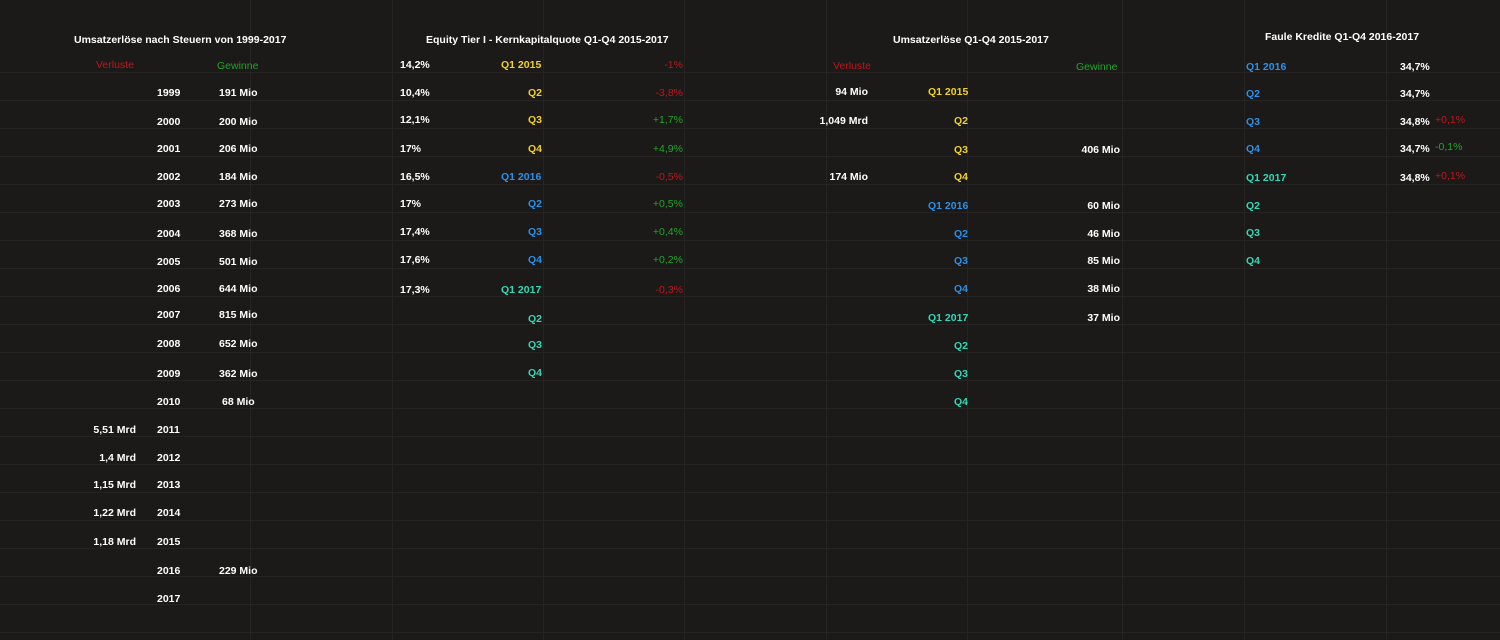 This screenshot has width=1500, height=640. Describe the element at coordinates (238, 122) in the screenshot. I see `revenue-yearly-gain-value: 200 Mio` at that location.